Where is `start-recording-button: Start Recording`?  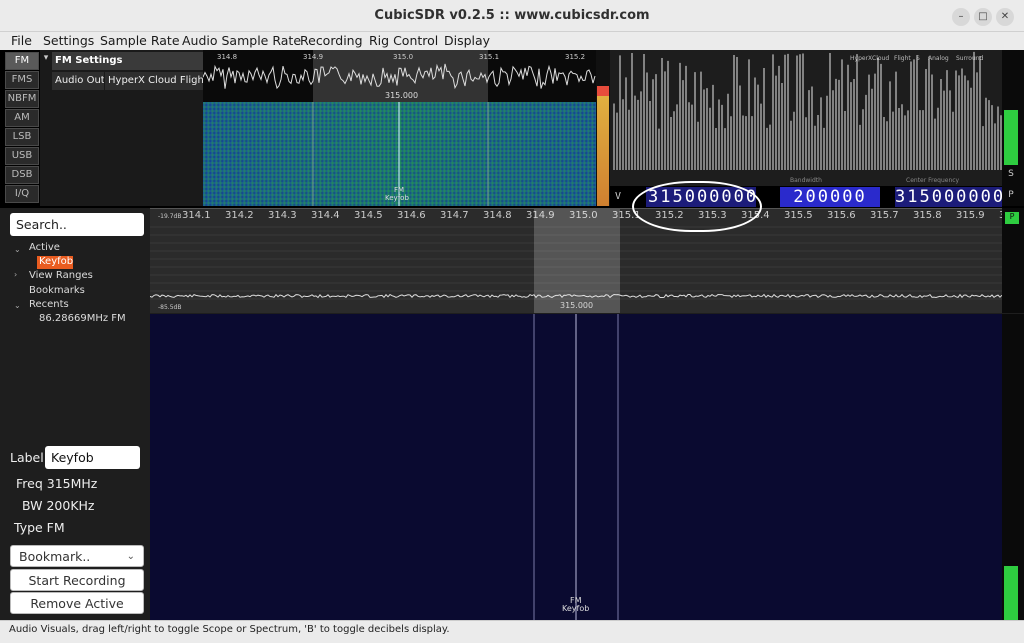 start-recording-button: Start Recording is located at coordinates (77, 580).